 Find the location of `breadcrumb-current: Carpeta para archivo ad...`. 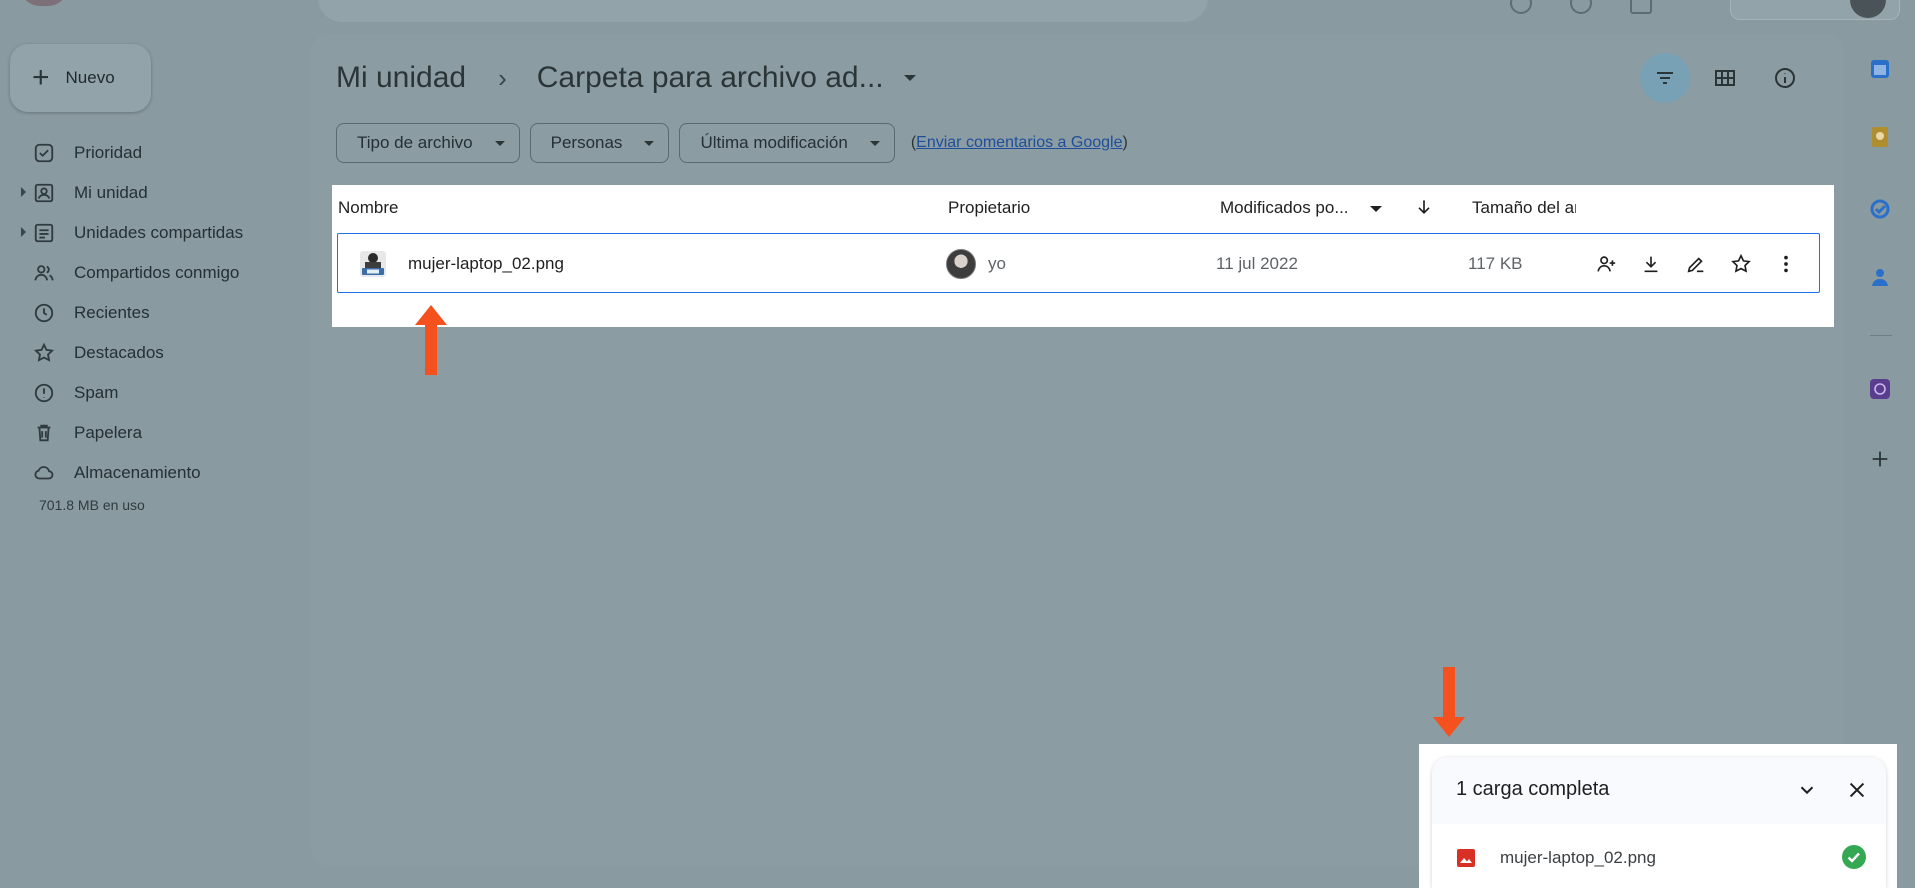

breadcrumb-current: Carpeta para archivo ad... is located at coordinates (710, 78).